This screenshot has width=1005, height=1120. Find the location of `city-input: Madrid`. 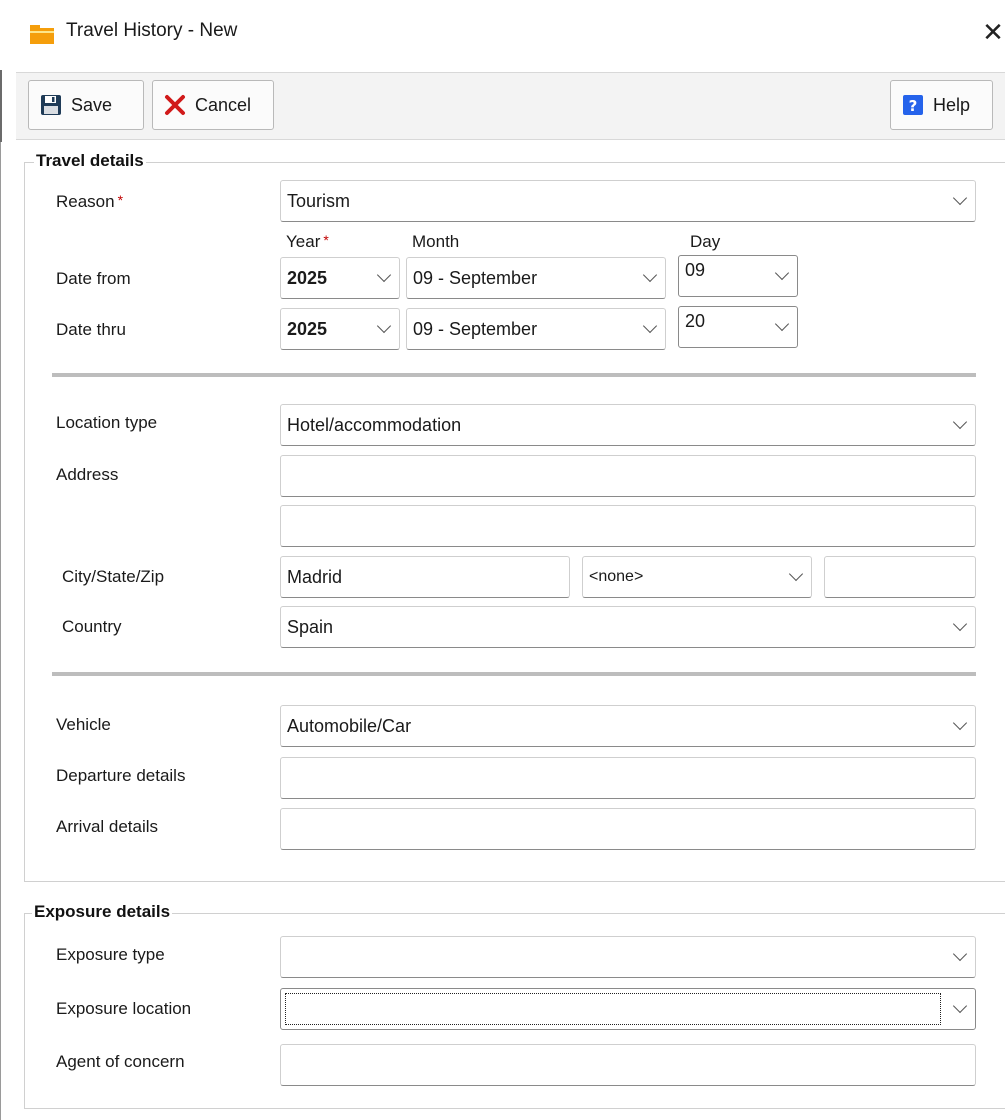

city-input: Madrid is located at coordinates (425, 577).